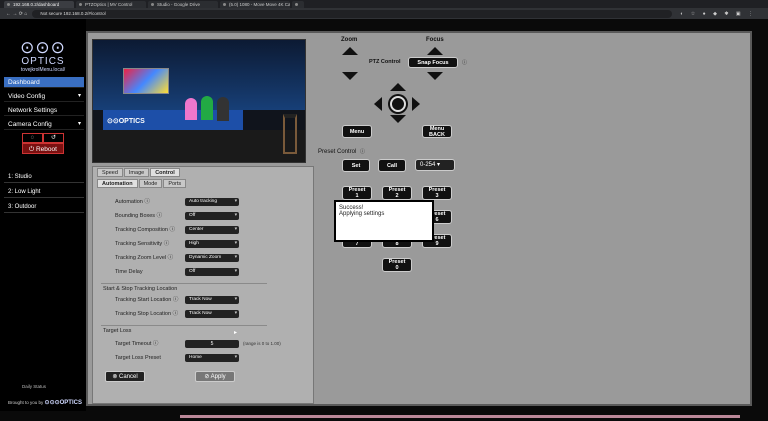 This screenshot has width=768, height=421. Describe the element at coordinates (16, 14) in the screenshot. I see `browser-nav-icons: ← → ⟳ ⌂` at that location.